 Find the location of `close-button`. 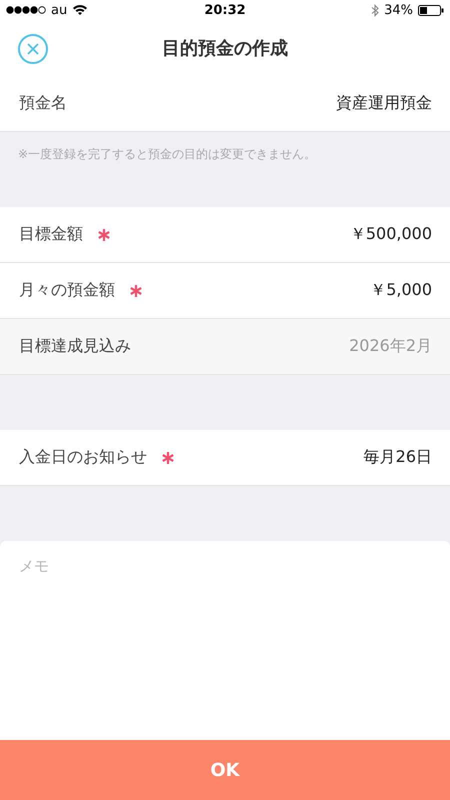

close-button is located at coordinates (33, 49).